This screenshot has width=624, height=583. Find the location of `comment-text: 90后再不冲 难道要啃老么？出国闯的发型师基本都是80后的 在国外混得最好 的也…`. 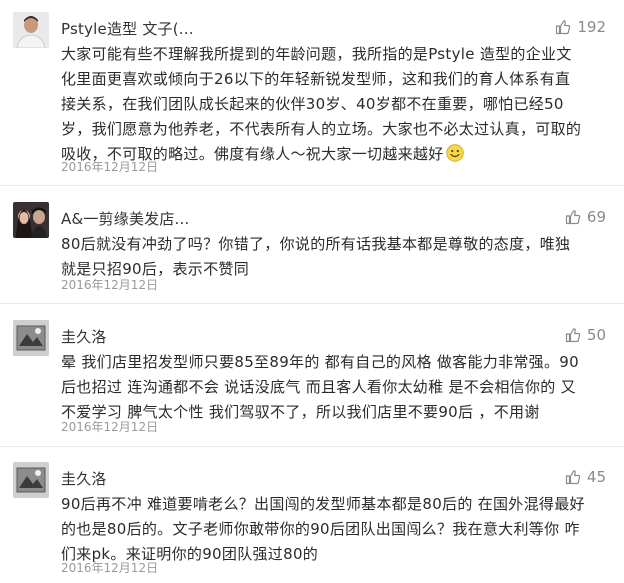

comment-text: 90后再不冲 难道要啃老么？出国闯的发型师基本都是80后的 在国外混得最好 的也… is located at coordinates (323, 529).